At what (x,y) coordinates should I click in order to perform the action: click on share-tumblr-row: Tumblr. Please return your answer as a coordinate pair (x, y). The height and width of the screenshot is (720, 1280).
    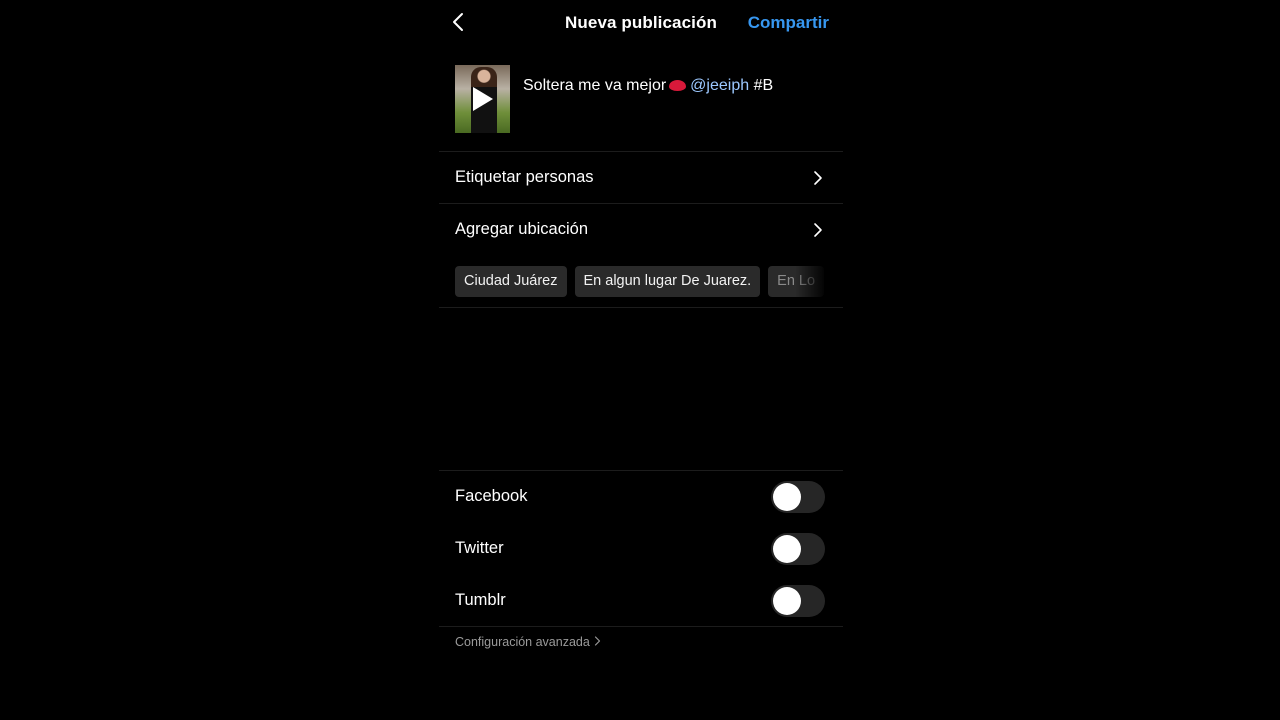
    Looking at the image, I should click on (641, 601).